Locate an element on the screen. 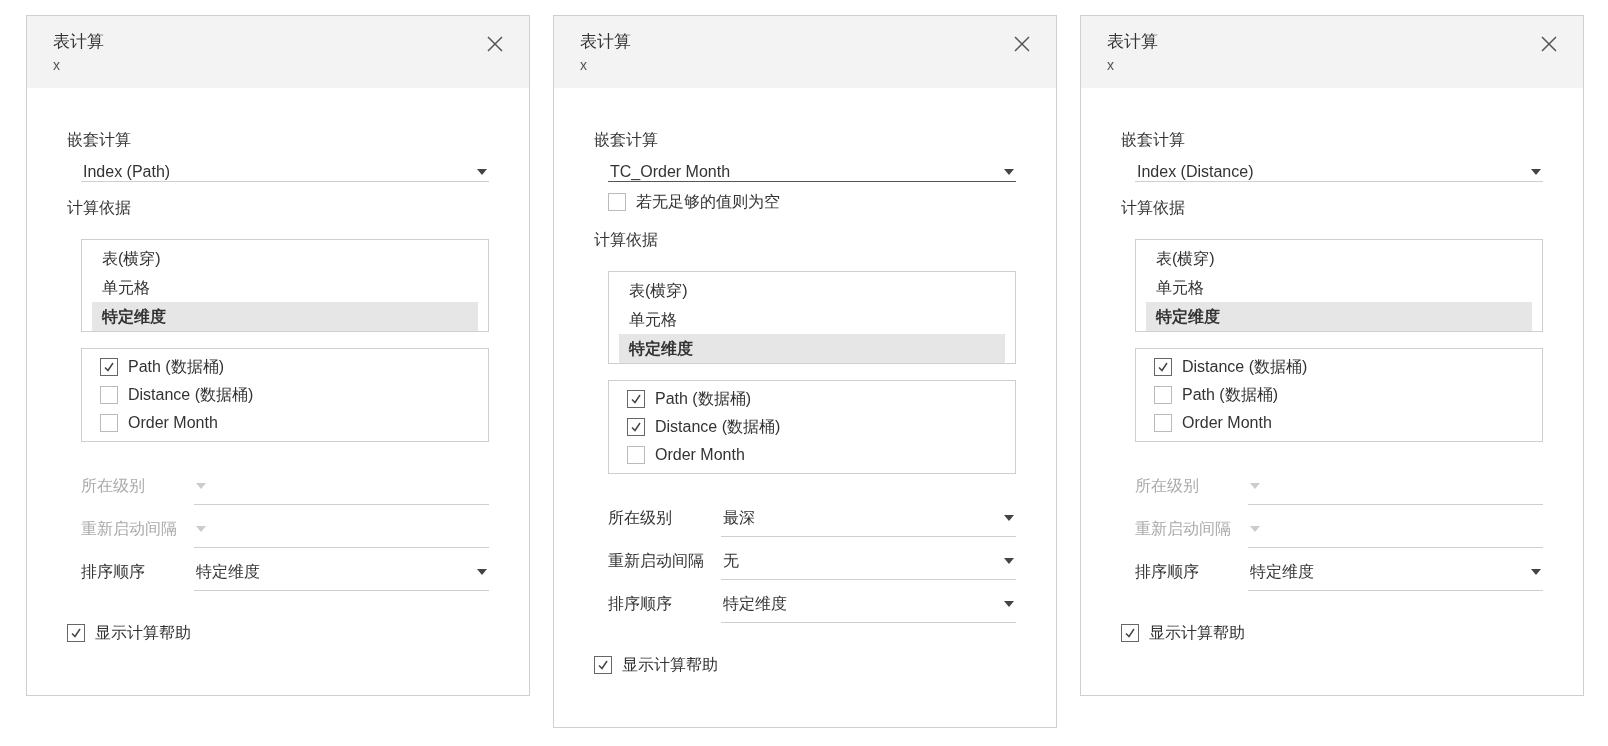  nested-calculation-dropdown: Index (Distance) is located at coordinates (1339, 172).